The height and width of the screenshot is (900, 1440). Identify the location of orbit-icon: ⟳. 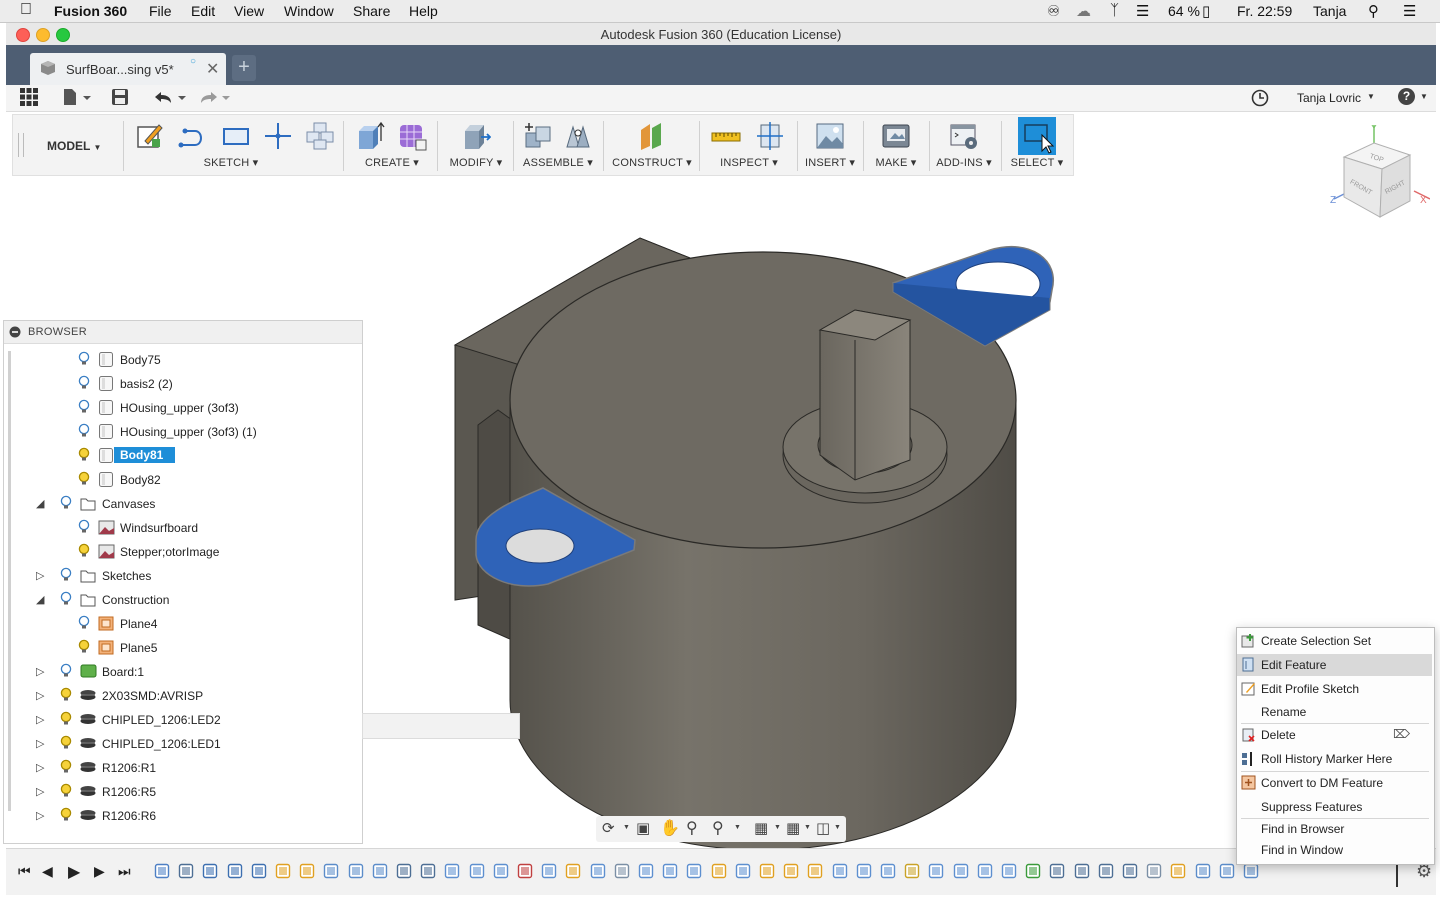
(608, 828).